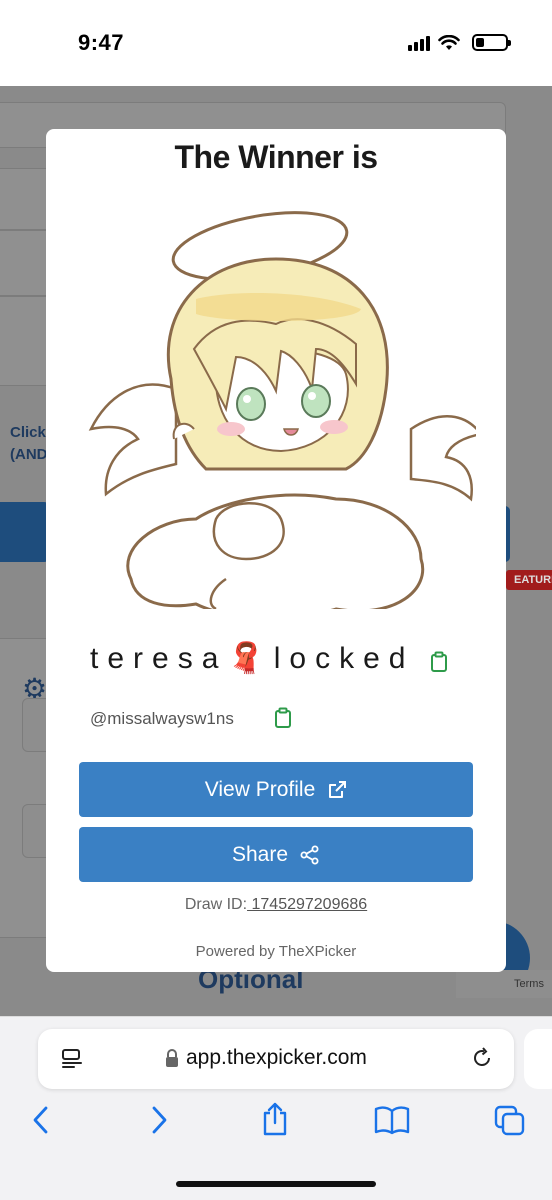 The height and width of the screenshot is (1200, 552). Describe the element at coordinates (309, 854) in the screenshot. I see `share-icon` at that location.